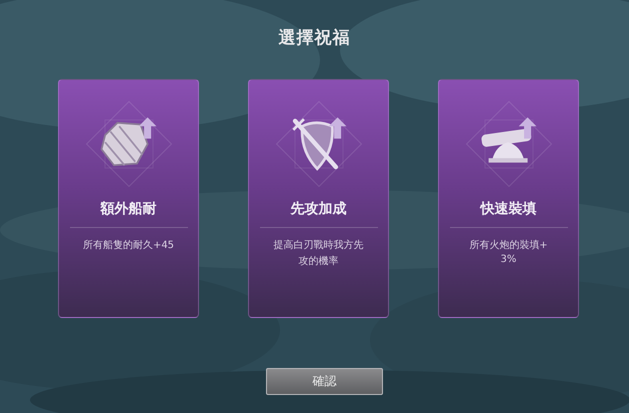 Image resolution: width=629 pixels, height=413 pixels. I want to click on blessing-name: 先攻加成, so click(318, 209).